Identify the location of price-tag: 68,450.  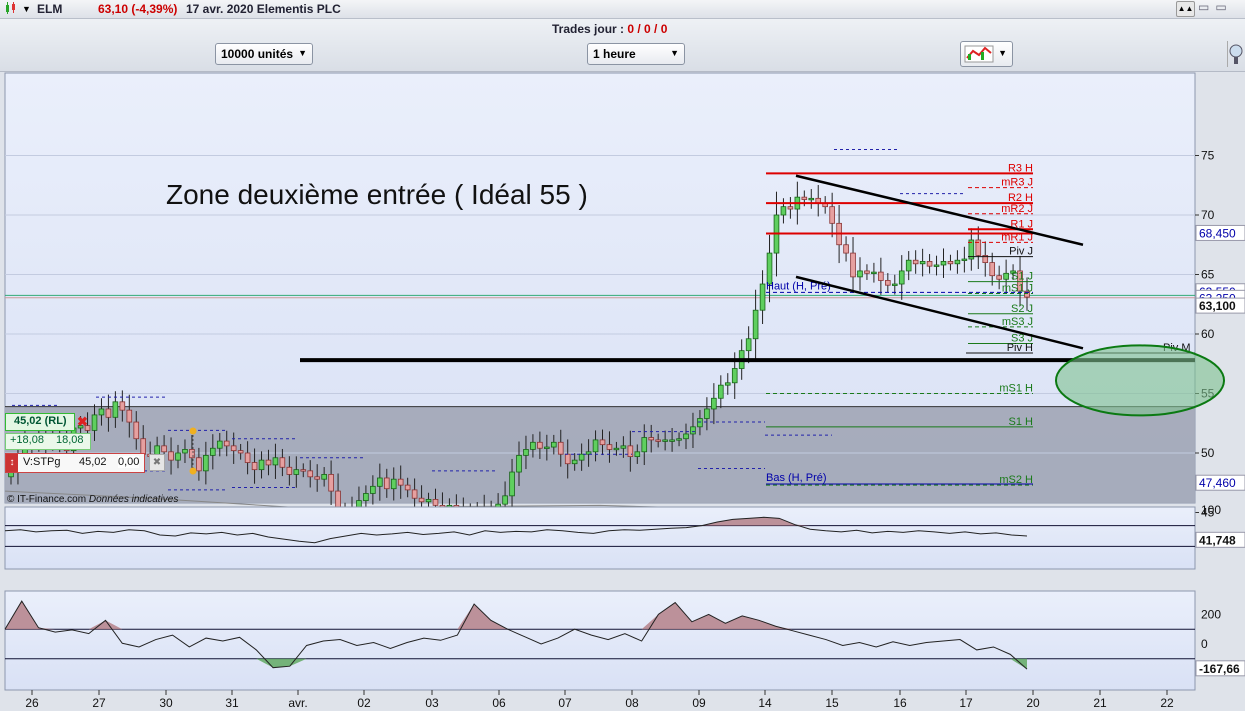
(1217, 233).